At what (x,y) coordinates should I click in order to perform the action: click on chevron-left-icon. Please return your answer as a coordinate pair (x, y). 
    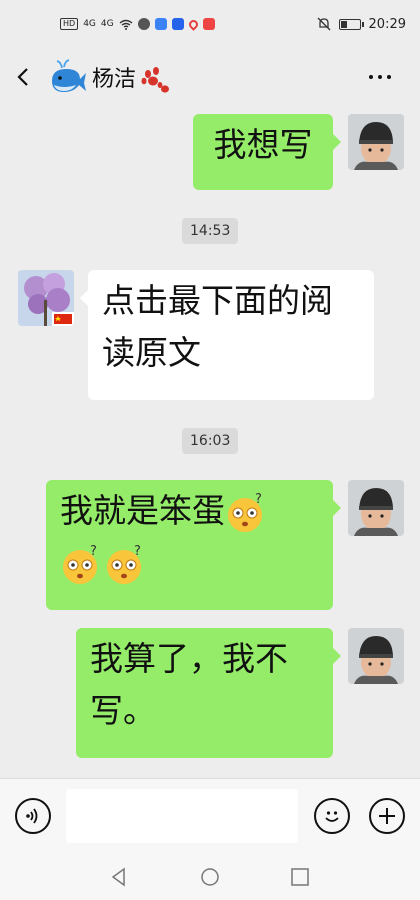
    Looking at the image, I should click on (22, 77).